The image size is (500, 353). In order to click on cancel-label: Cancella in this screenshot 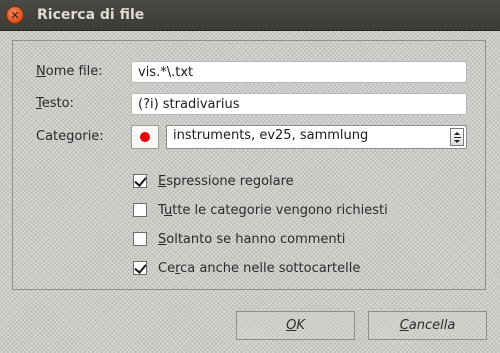, I will do `click(427, 325)`.